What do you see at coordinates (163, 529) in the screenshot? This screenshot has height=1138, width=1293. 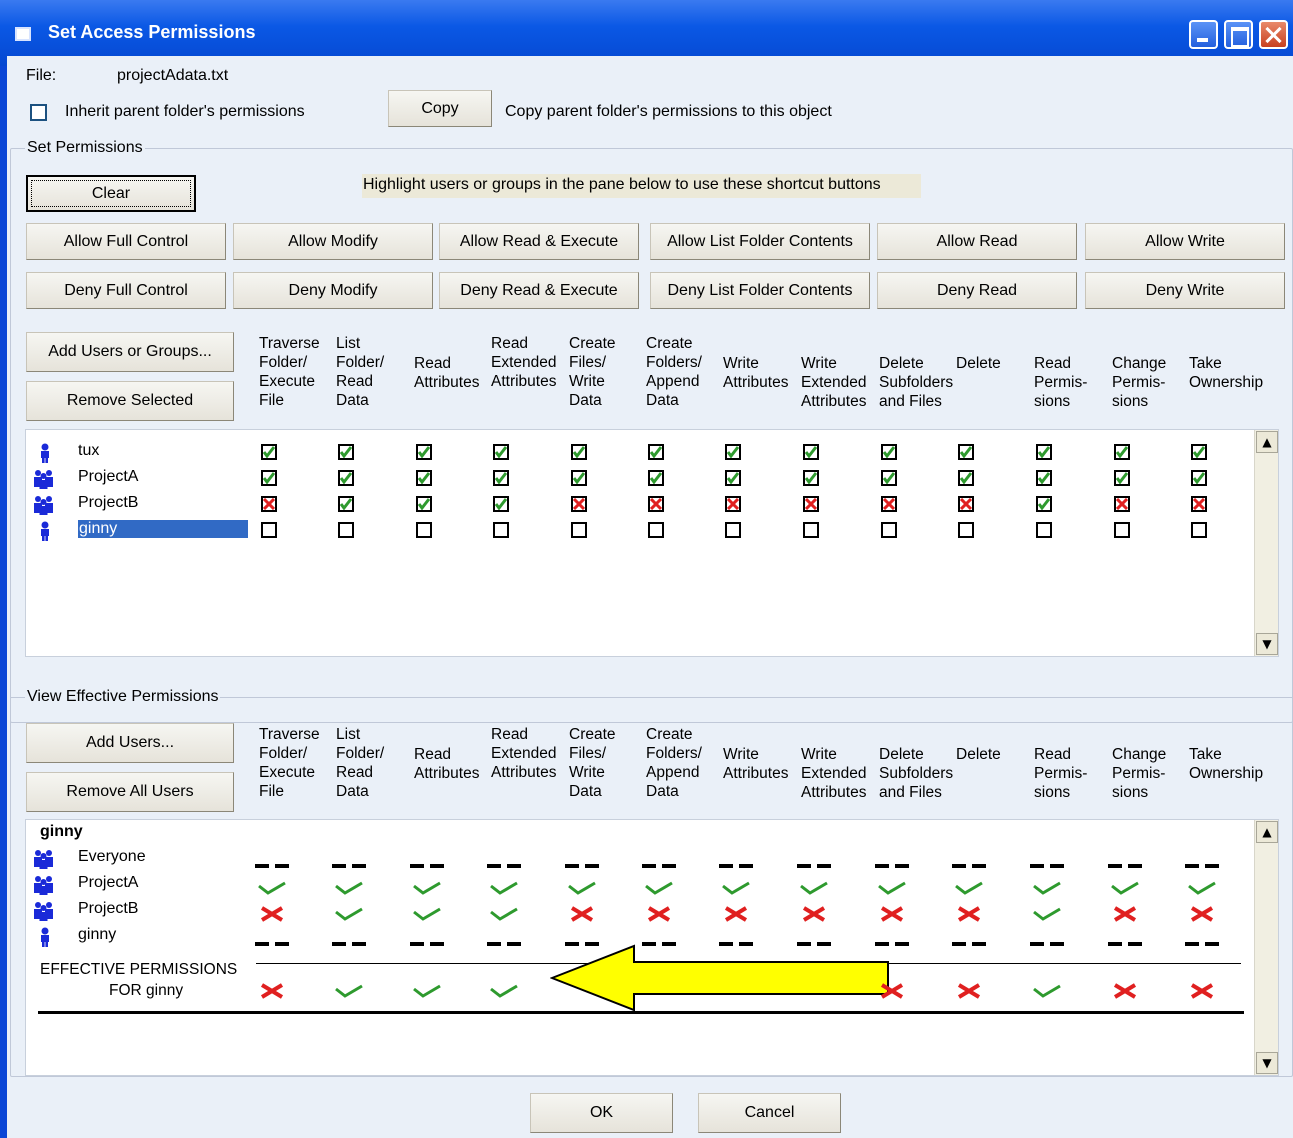 I see `set-row-name: ginny` at bounding box center [163, 529].